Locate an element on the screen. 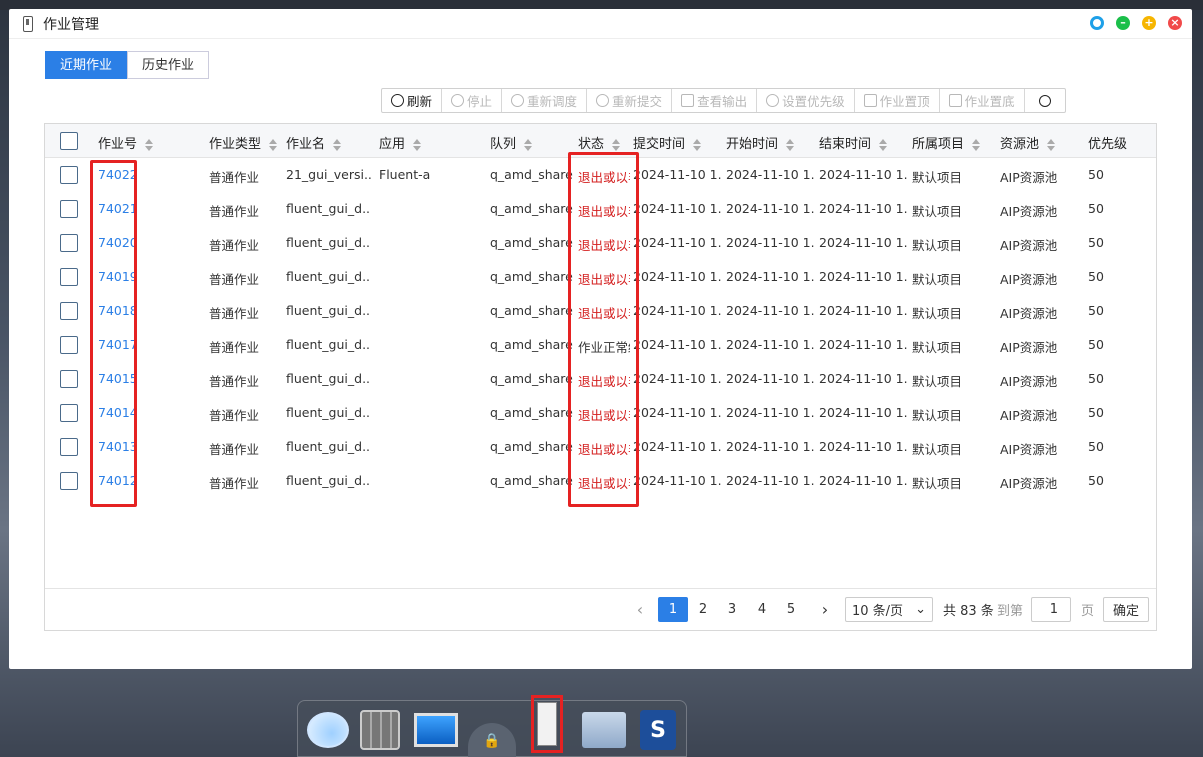  view-output-button: 查看输出 is located at coordinates (715, 100).